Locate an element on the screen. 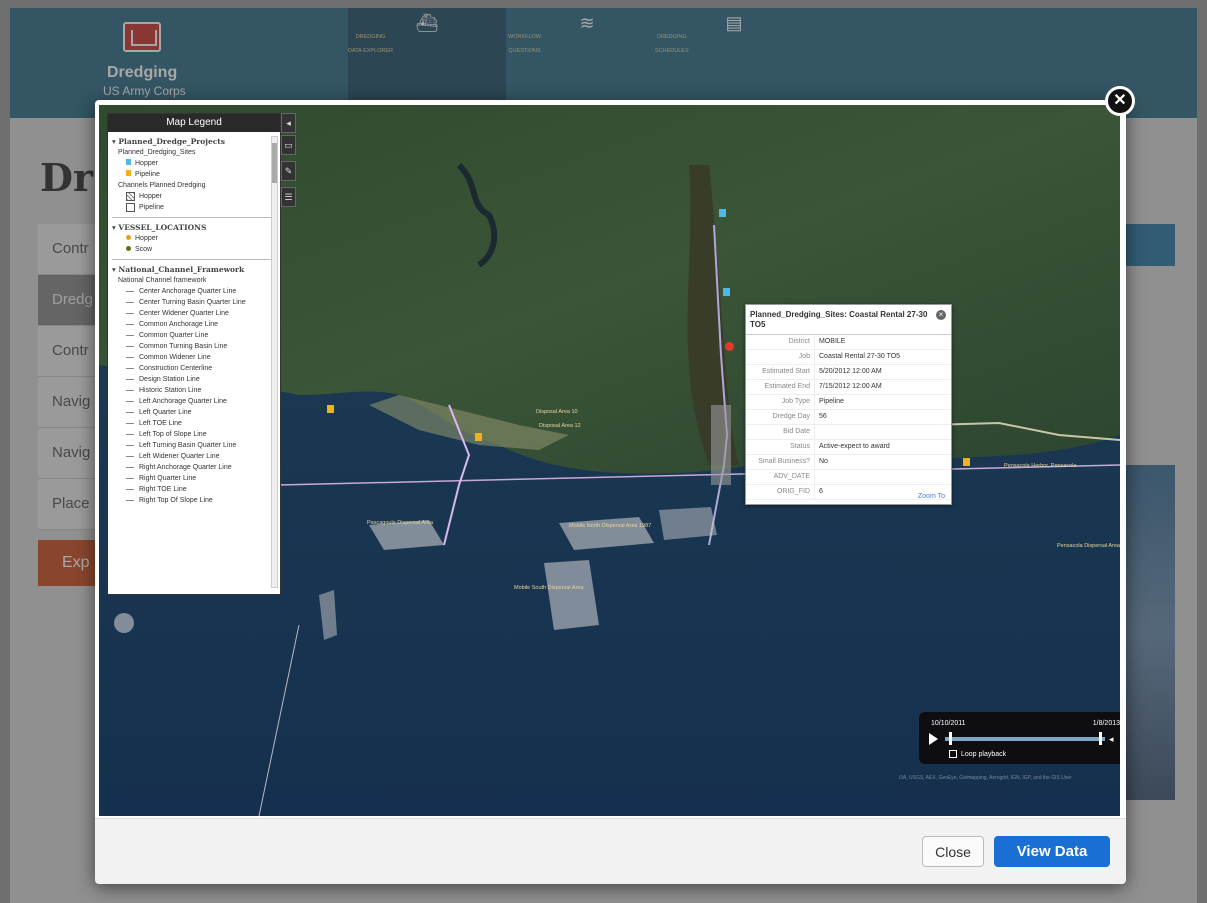 The width and height of the screenshot is (1207, 903). field-key: Small Business? is located at coordinates (780, 462).